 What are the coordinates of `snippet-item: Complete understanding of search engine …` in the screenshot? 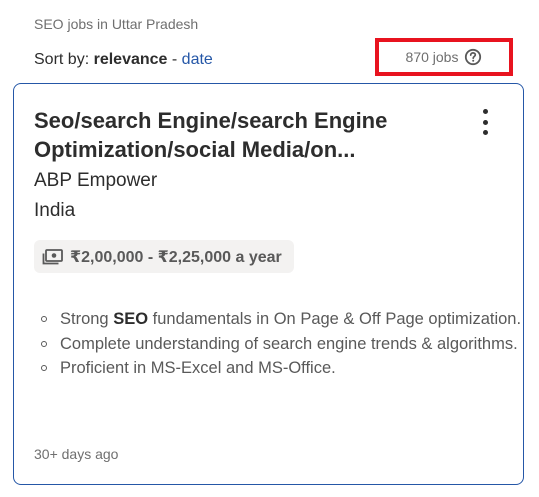 It's located at (285, 344).